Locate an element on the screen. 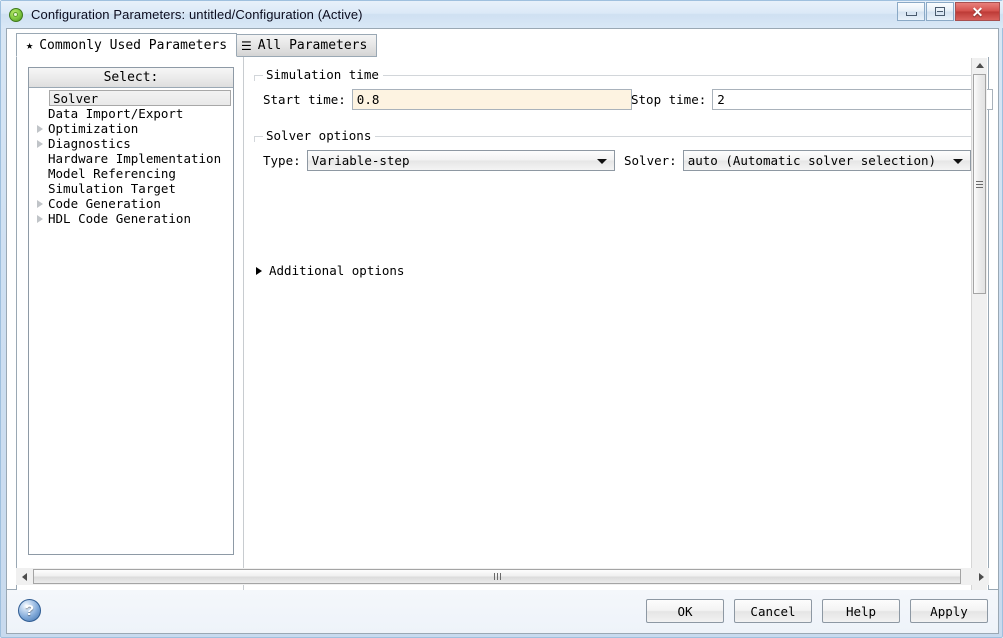 This screenshot has width=1003, height=638. start-time-value: 0.8 is located at coordinates (368, 99).